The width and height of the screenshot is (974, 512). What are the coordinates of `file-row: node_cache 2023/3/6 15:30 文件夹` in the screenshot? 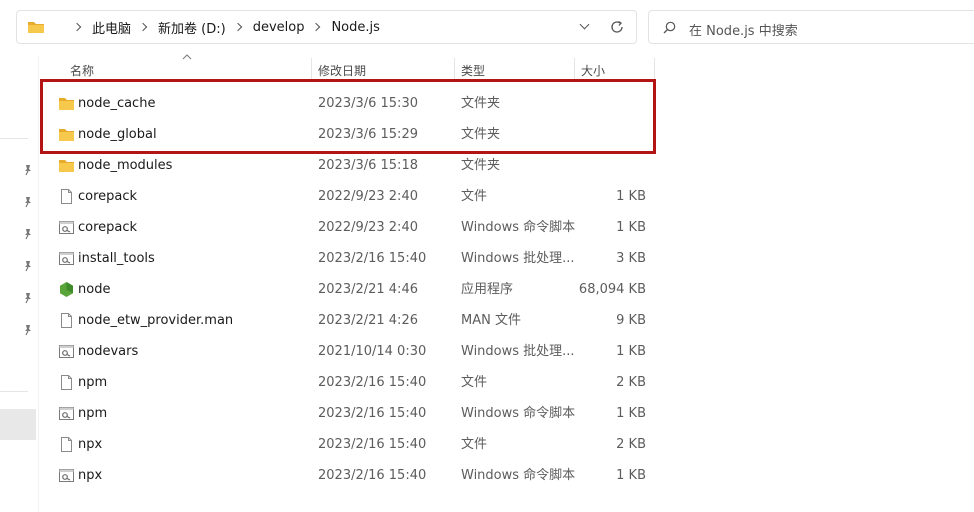 It's located at (352, 103).